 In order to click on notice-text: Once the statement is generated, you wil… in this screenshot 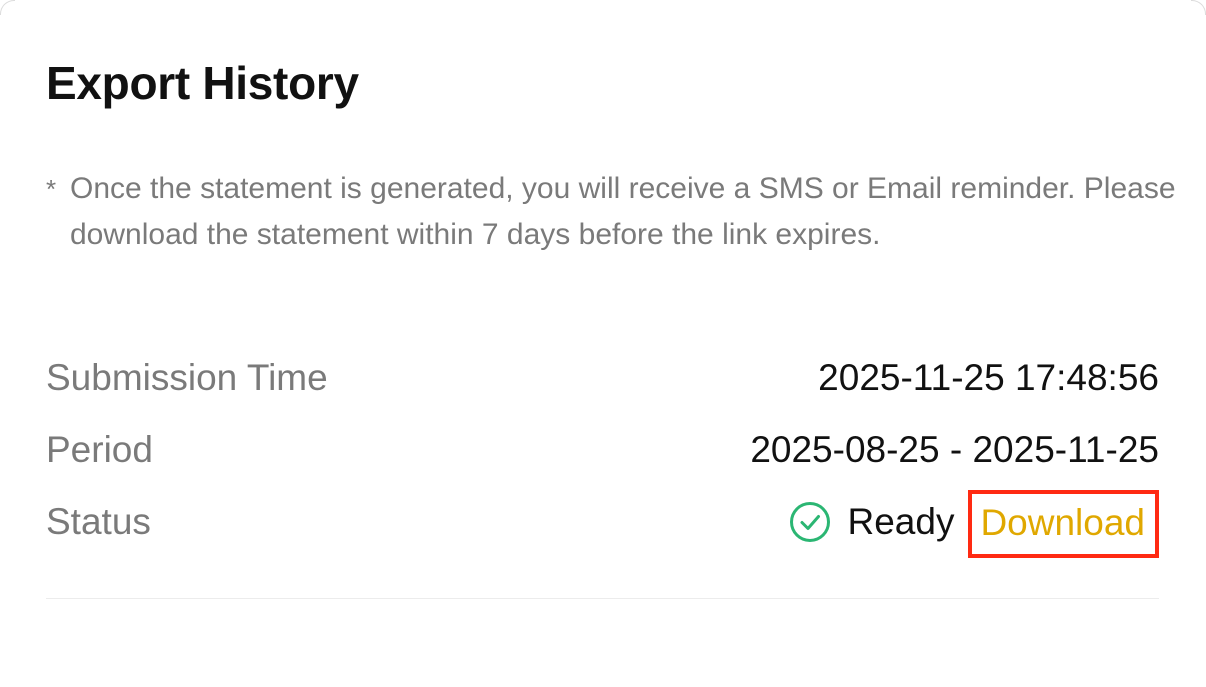, I will do `click(623, 211)`.